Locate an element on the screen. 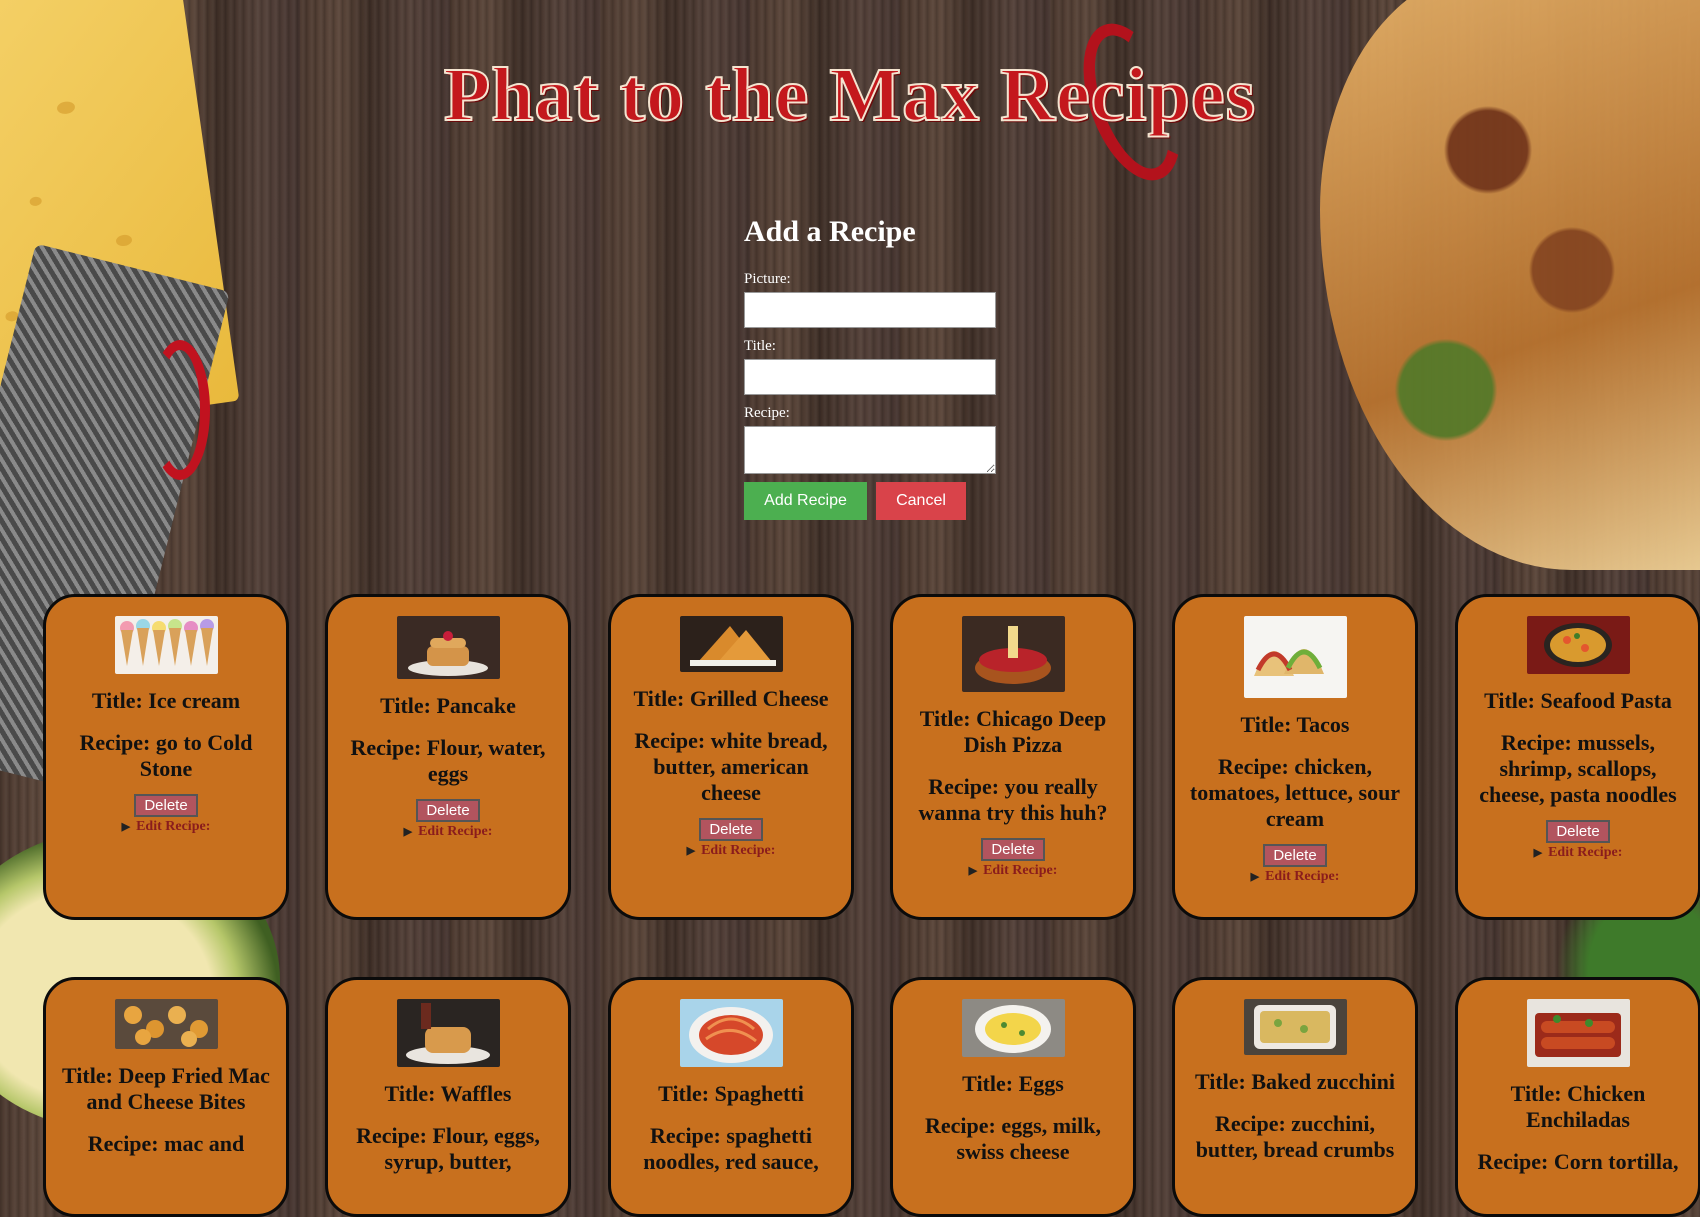  recipe-label: Recipe: is located at coordinates (767, 413).